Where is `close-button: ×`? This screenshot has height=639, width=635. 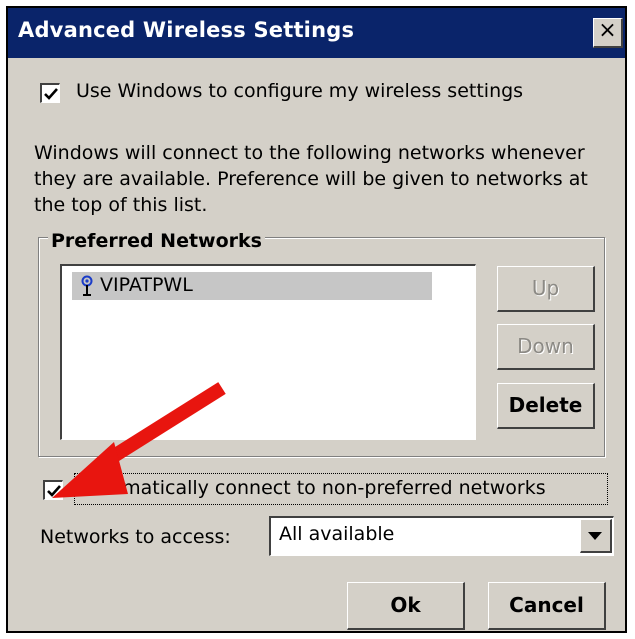 close-button: × is located at coordinates (608, 33).